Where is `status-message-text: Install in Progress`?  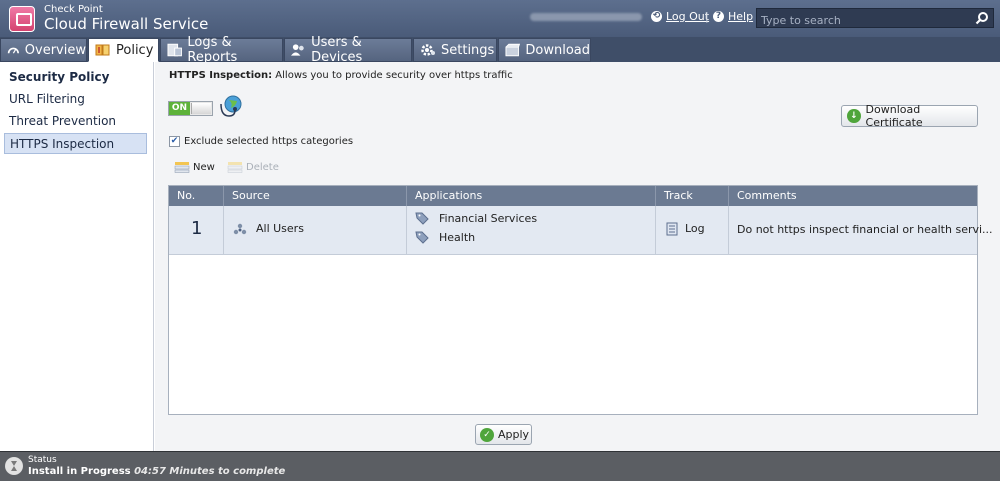 status-message-text: Install in Progress is located at coordinates (79, 471).